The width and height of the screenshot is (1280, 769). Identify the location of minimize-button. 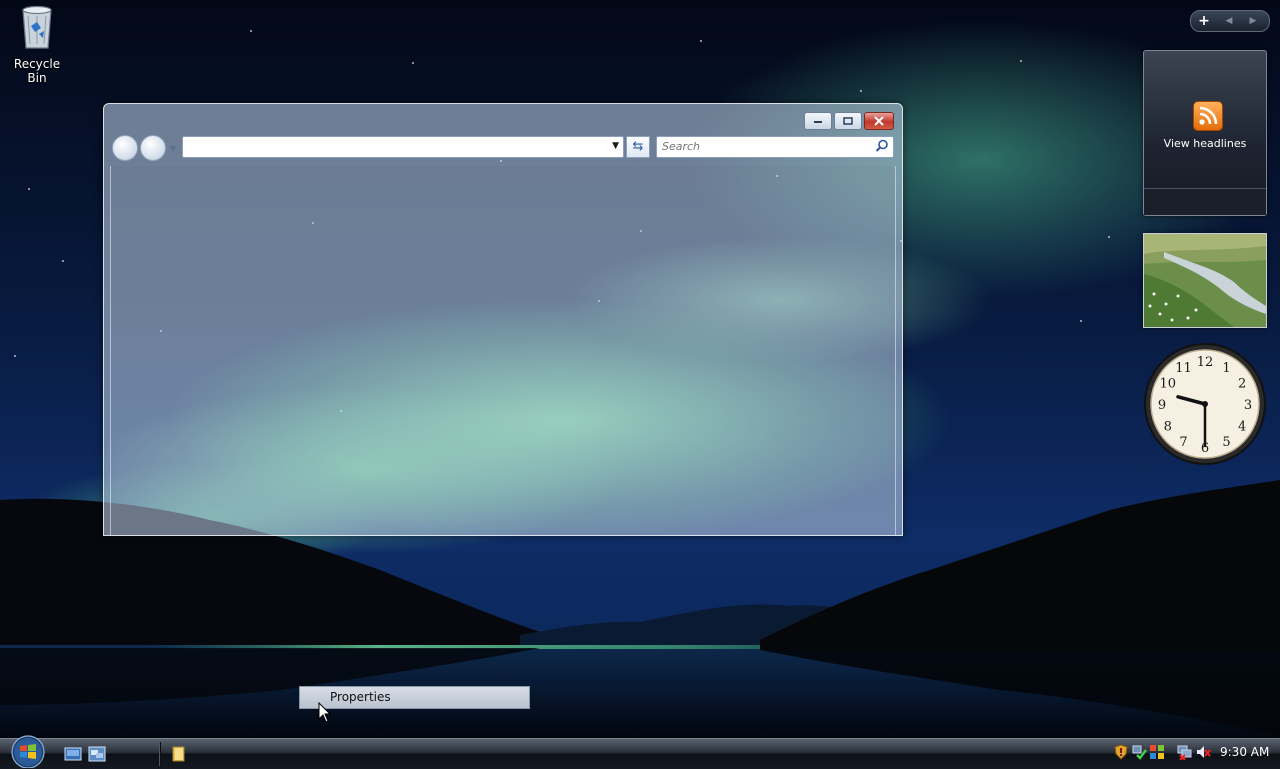
(818, 121).